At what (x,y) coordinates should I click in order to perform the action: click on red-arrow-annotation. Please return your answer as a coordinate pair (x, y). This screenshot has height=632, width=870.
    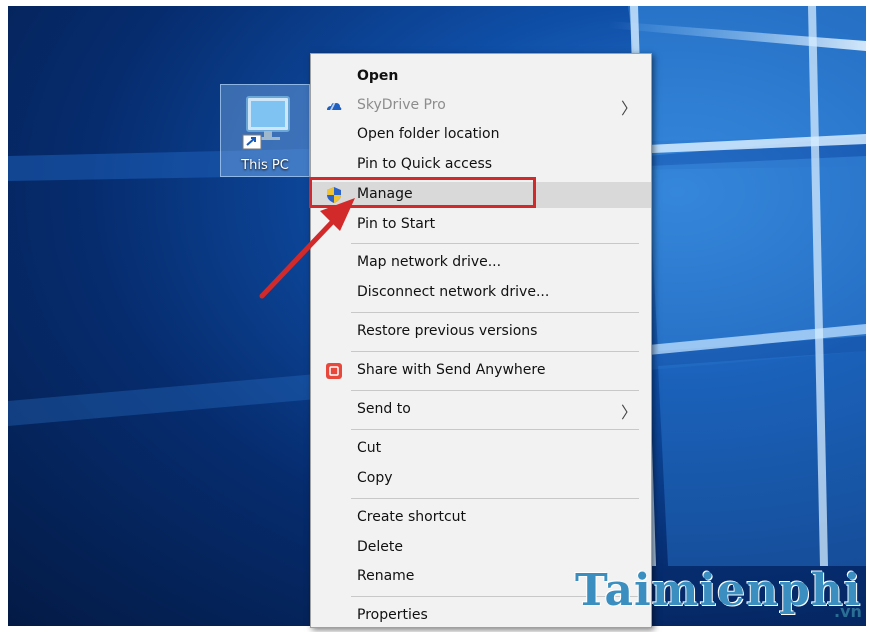
    Looking at the image, I should click on (307, 248).